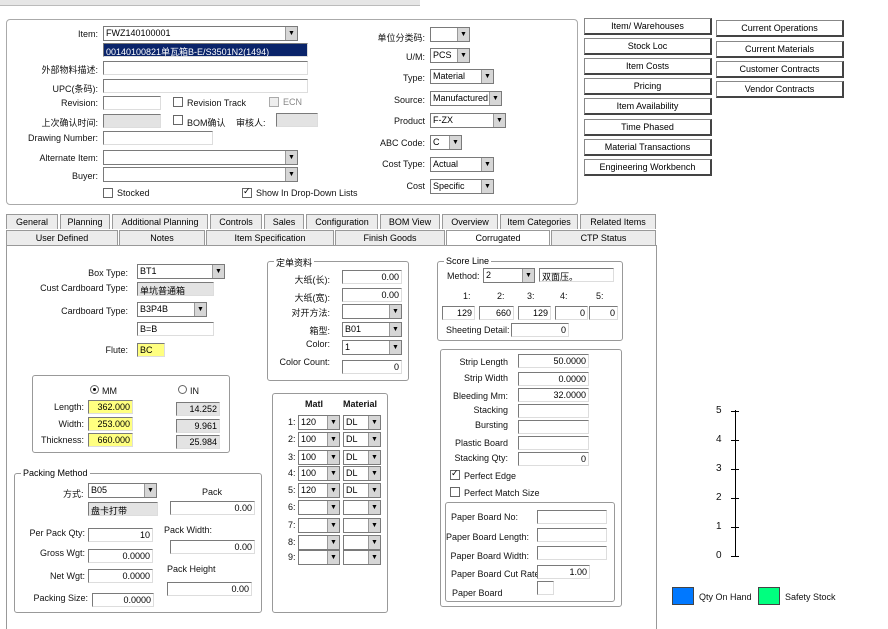  Describe the element at coordinates (372, 367) in the screenshot. I see `color-count-field: 0` at that location.